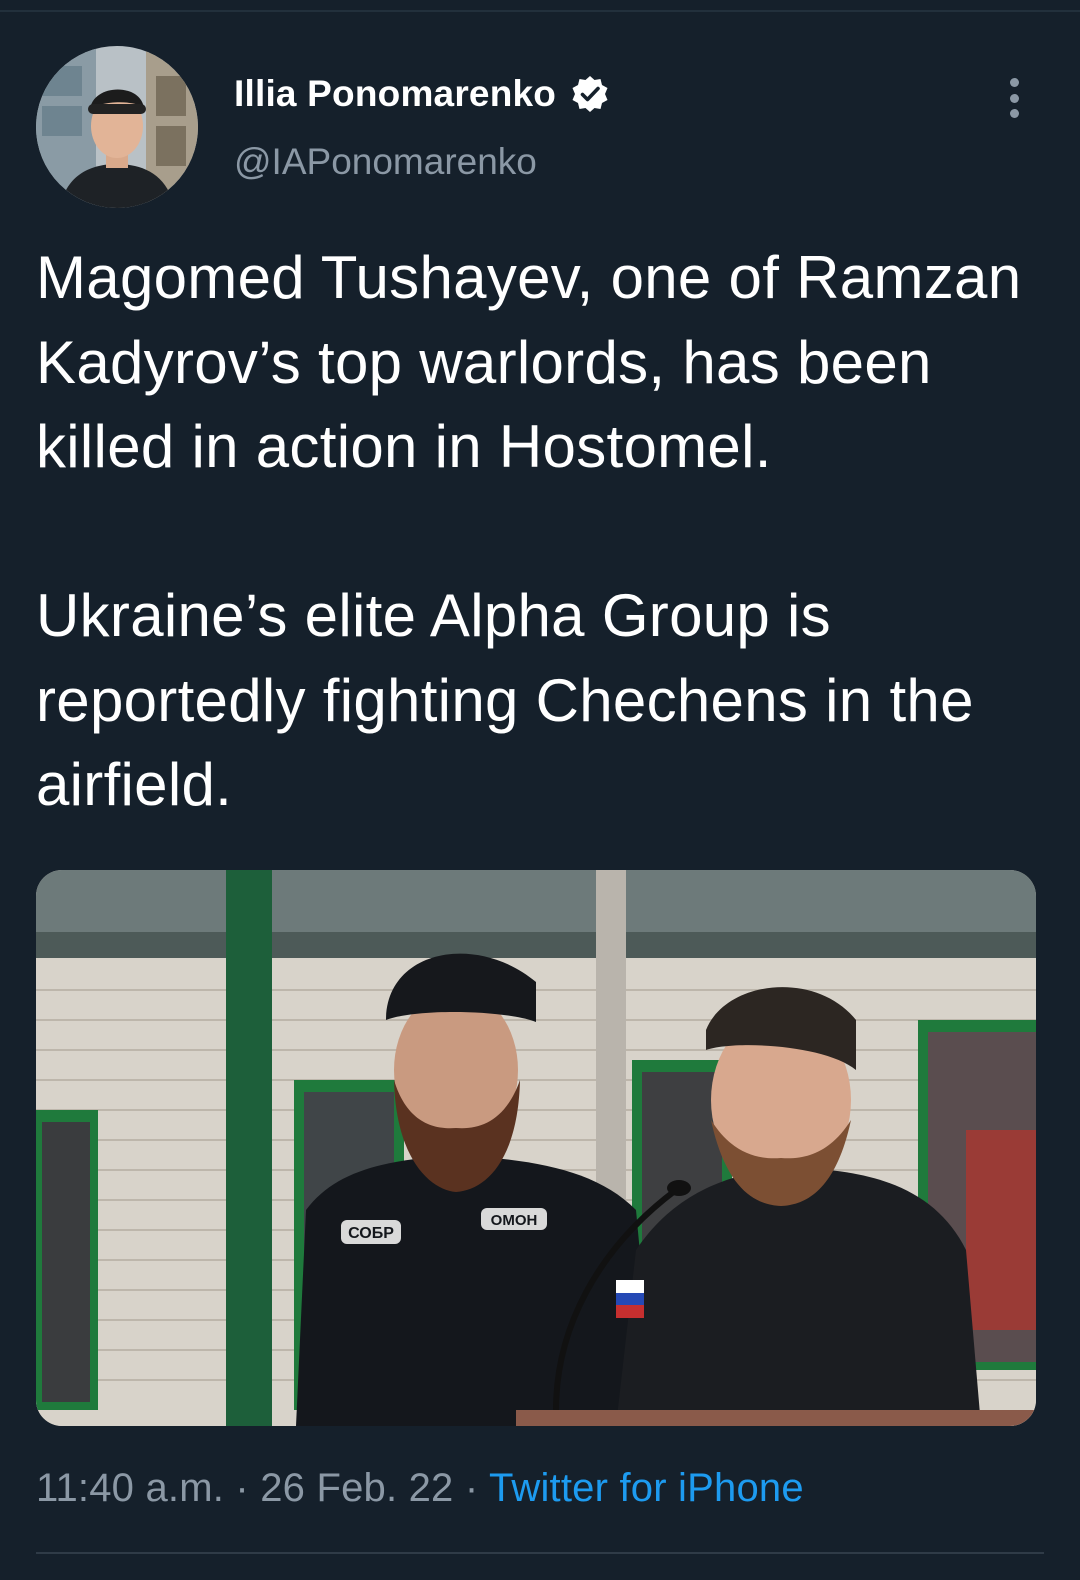 This screenshot has height=1580, width=1080. I want to click on avatar, so click(117, 127).